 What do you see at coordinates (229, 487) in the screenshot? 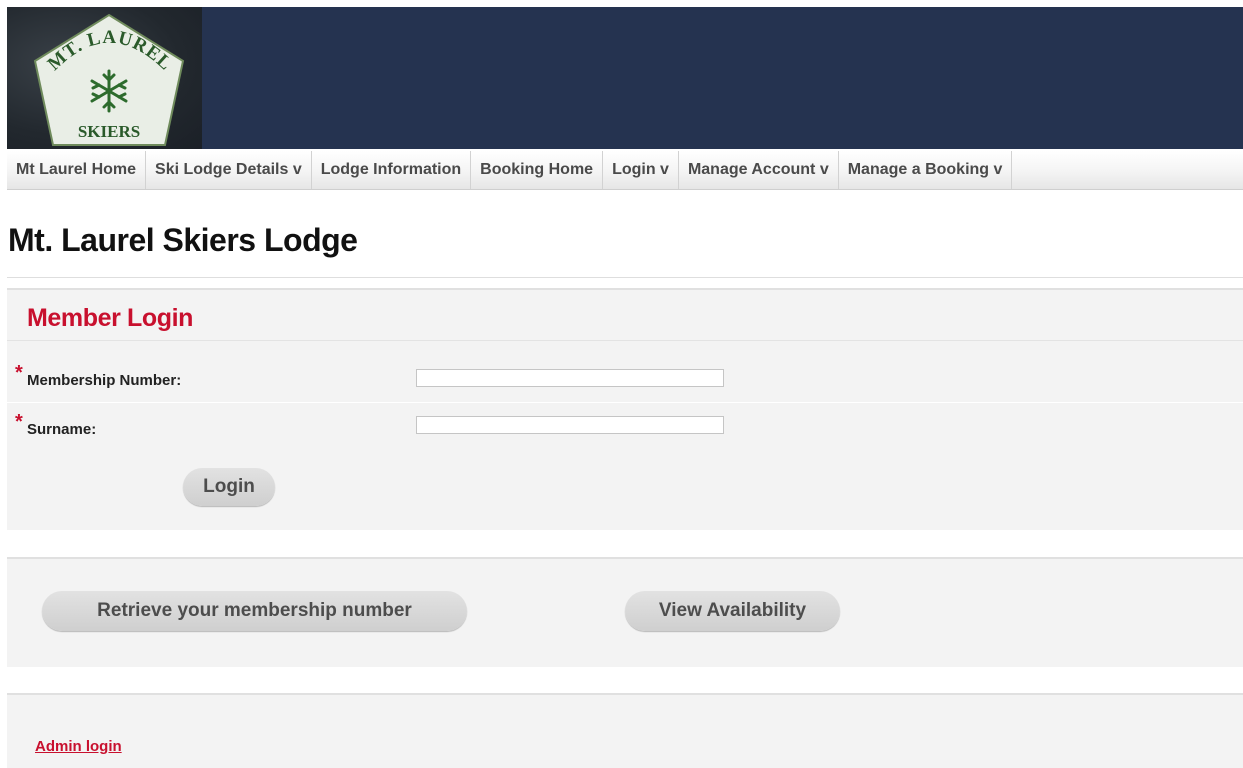
I see `login-button: Login` at bounding box center [229, 487].